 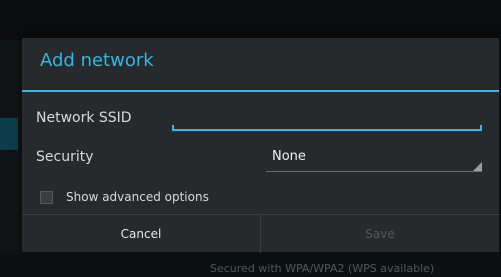 I want to click on ssid-input-underline, so click(x=327, y=128).